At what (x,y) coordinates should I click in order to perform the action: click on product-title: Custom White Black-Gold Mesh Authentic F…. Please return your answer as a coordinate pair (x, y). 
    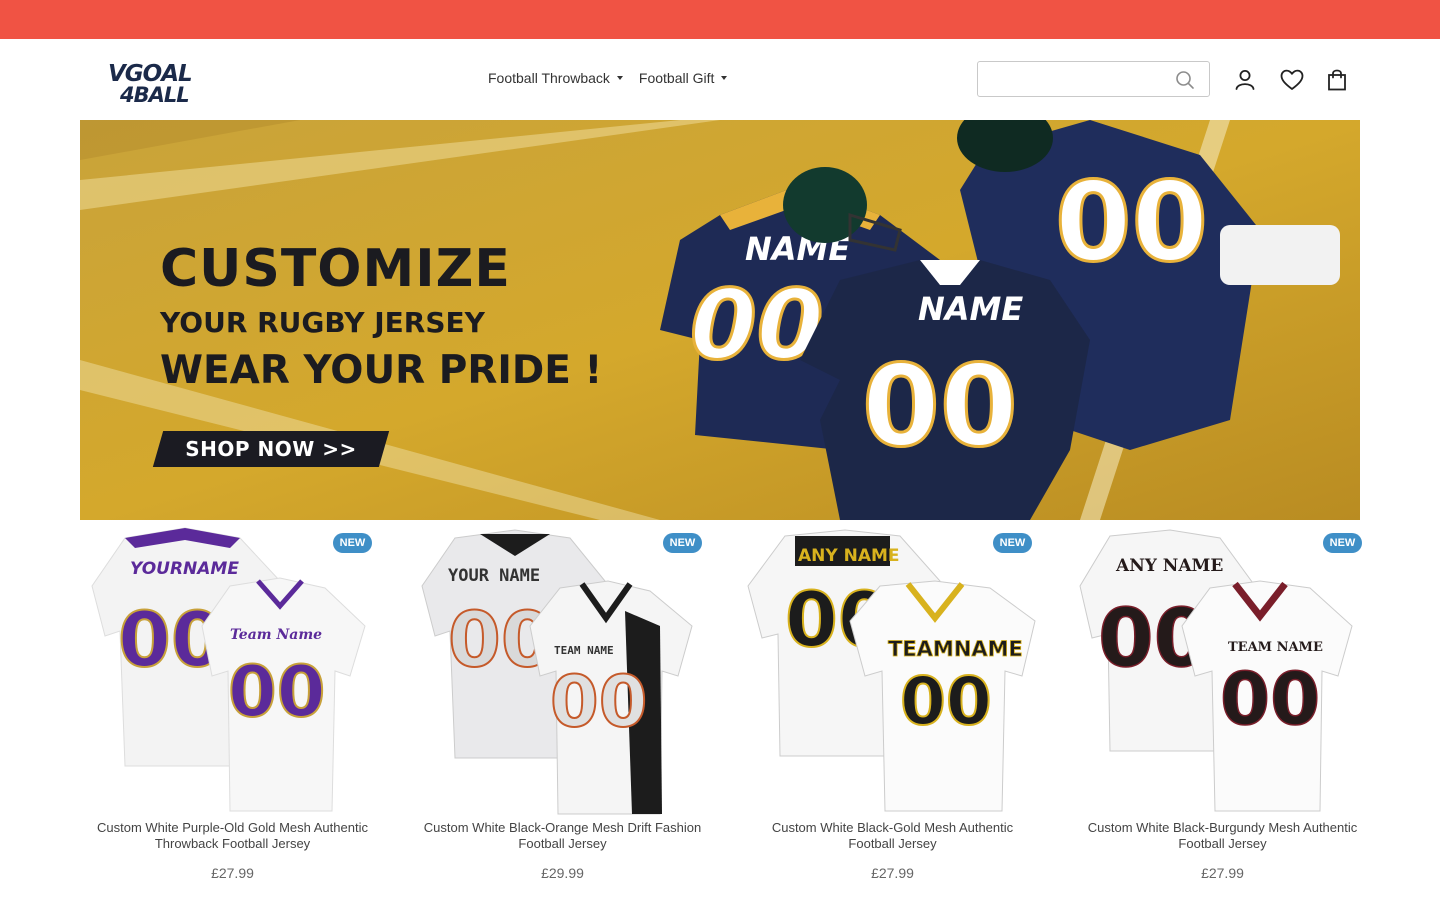
    Looking at the image, I should click on (892, 836).